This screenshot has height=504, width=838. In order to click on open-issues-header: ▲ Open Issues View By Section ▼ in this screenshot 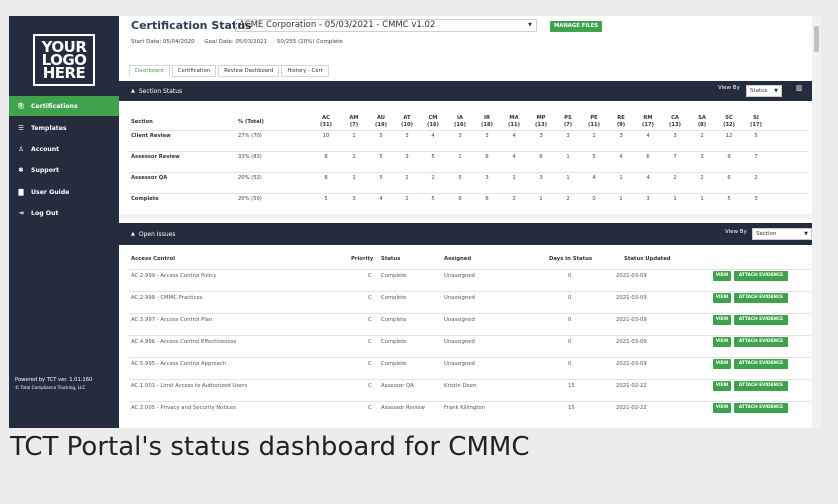, I will do `click(470, 234)`.